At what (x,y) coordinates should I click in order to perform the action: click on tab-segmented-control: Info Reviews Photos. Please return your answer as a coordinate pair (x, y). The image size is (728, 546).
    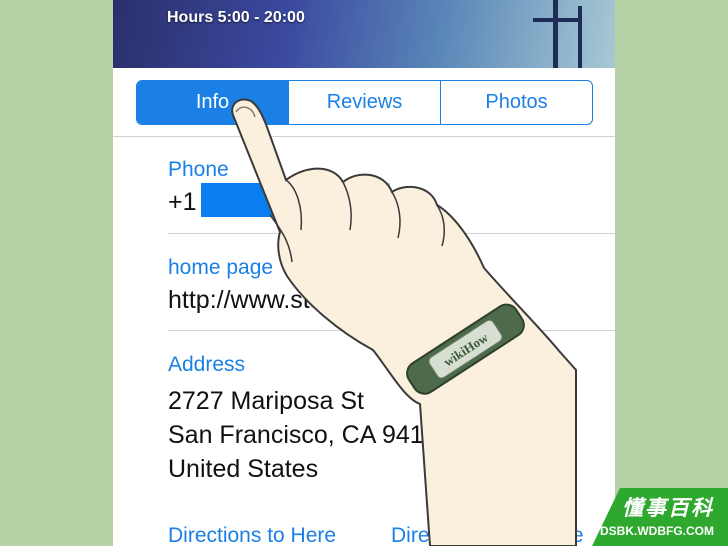
    Looking at the image, I should click on (364, 102).